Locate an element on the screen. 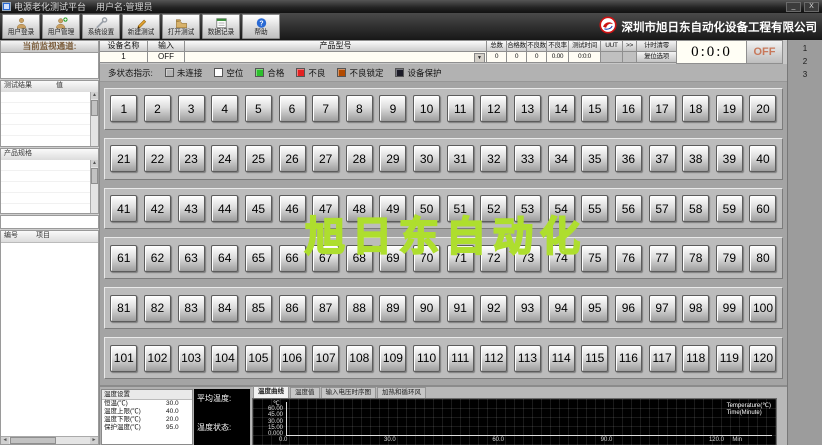 The image size is (822, 445). channel-button-5: 5 is located at coordinates (258, 109).